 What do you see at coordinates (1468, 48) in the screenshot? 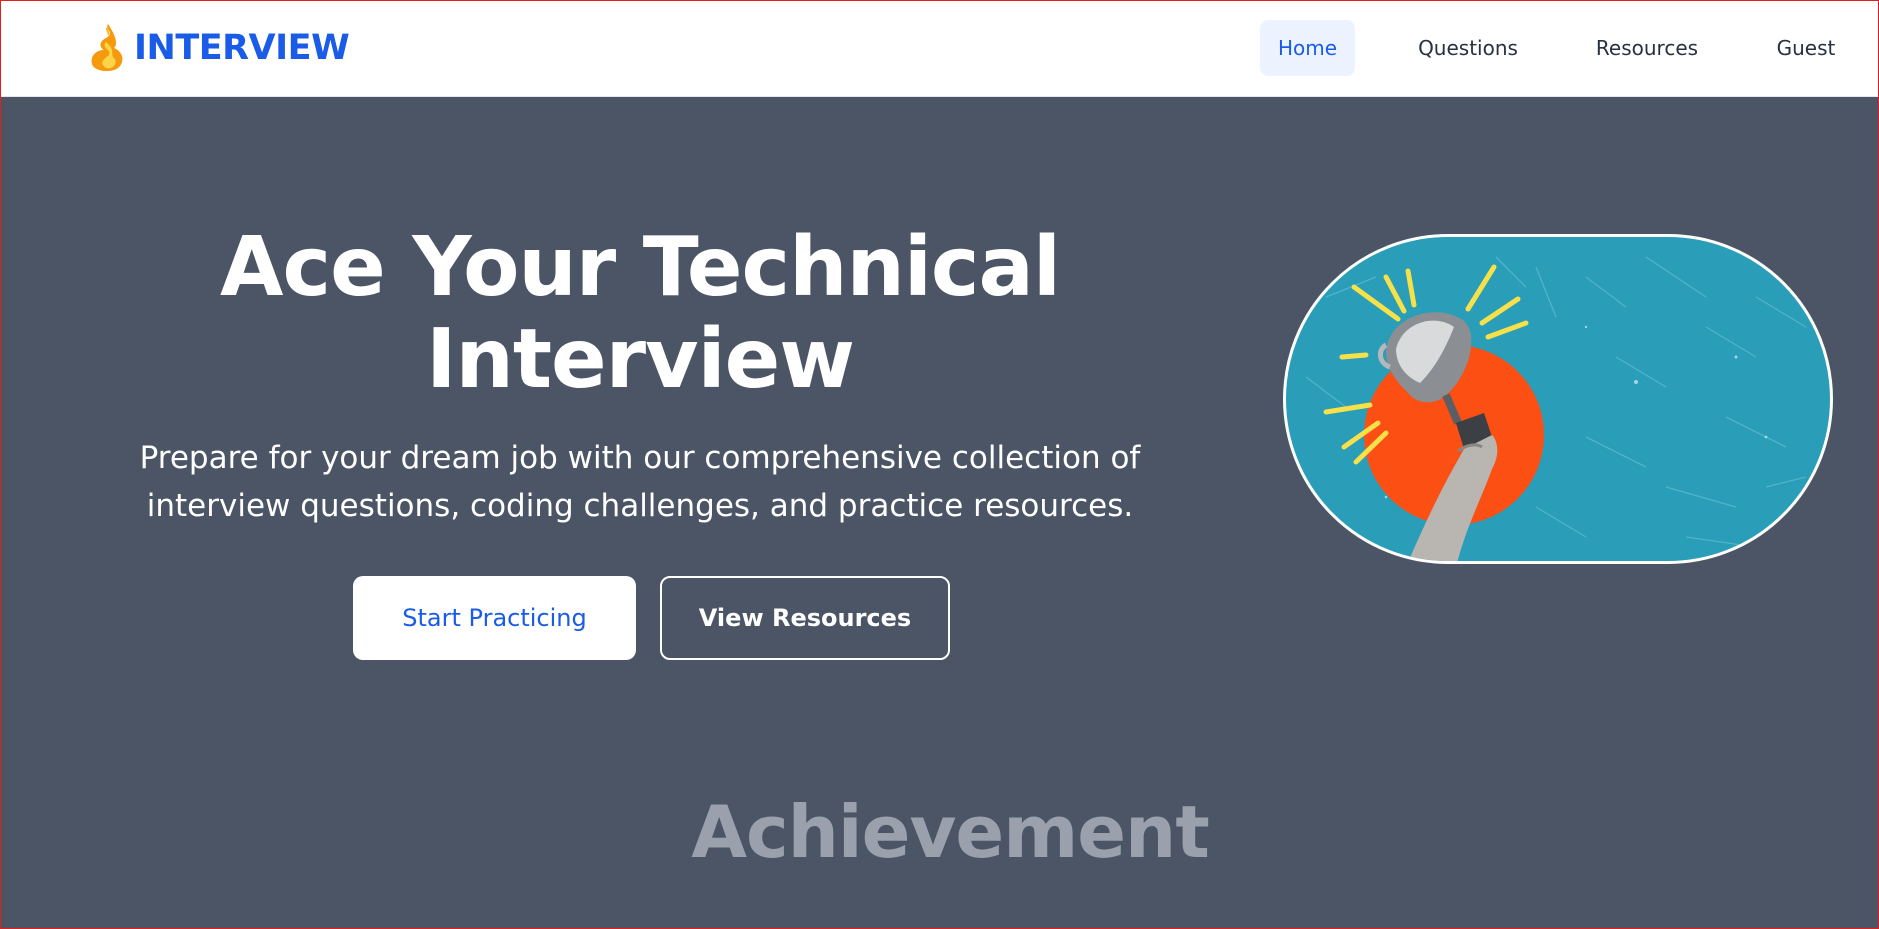
I see `nav-questions: Questions` at bounding box center [1468, 48].